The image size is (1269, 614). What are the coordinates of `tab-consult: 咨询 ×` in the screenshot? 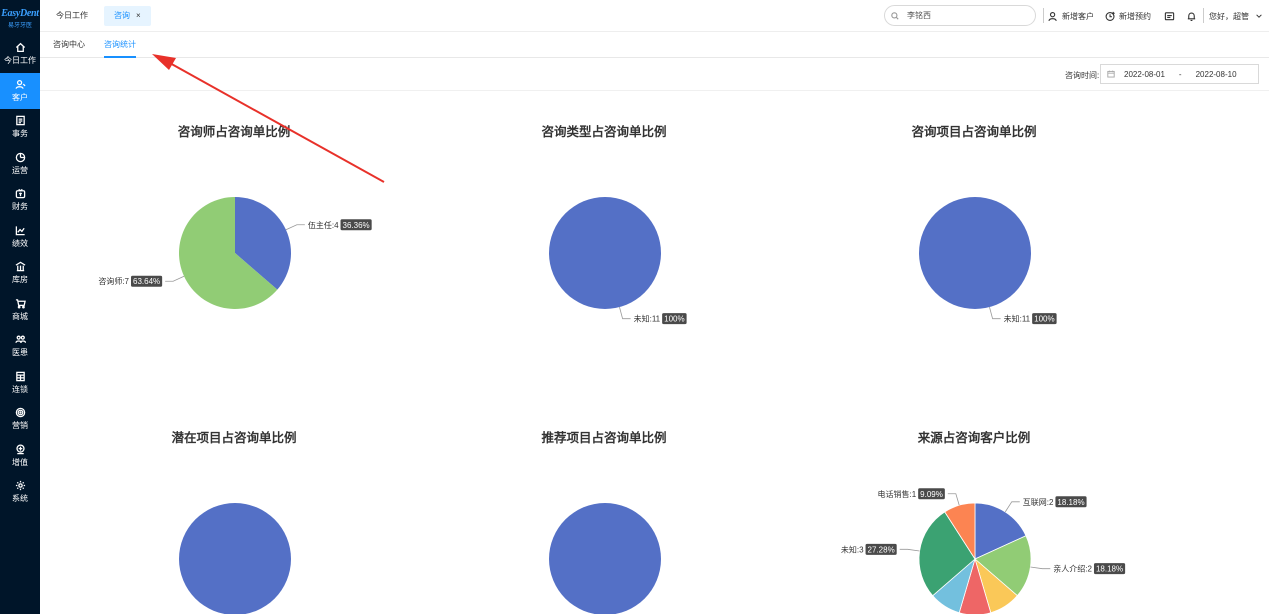 It's located at (127, 16).